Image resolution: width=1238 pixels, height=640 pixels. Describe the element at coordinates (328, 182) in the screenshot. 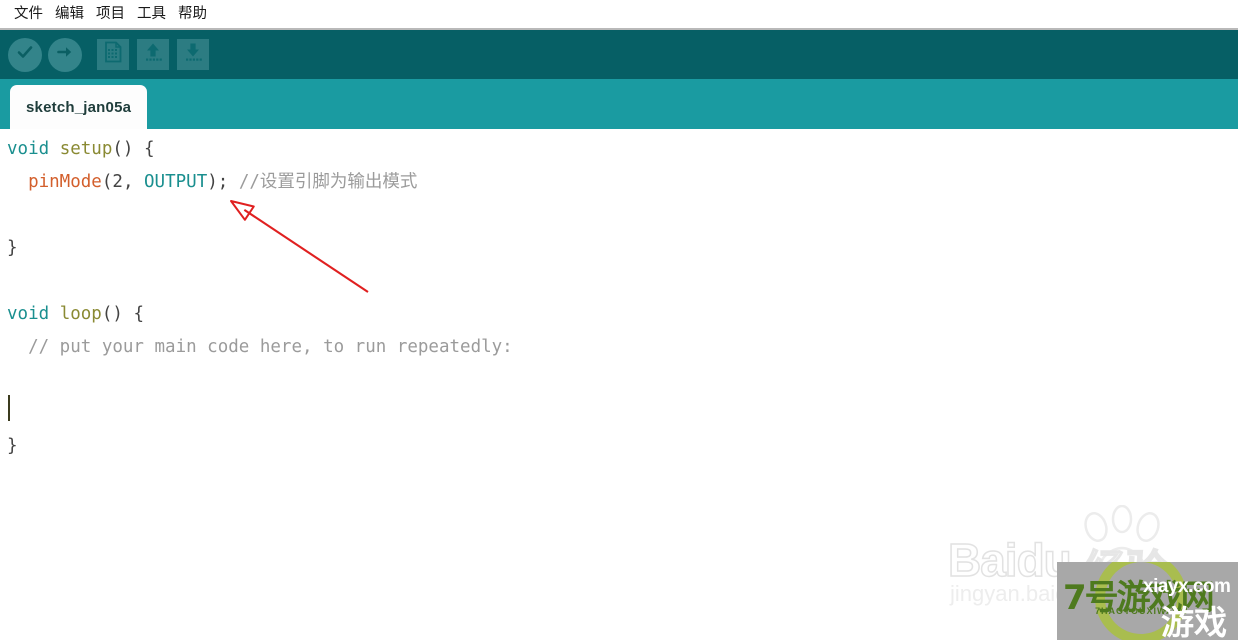

I see `code-token: //设置引脚为输出模式` at that location.